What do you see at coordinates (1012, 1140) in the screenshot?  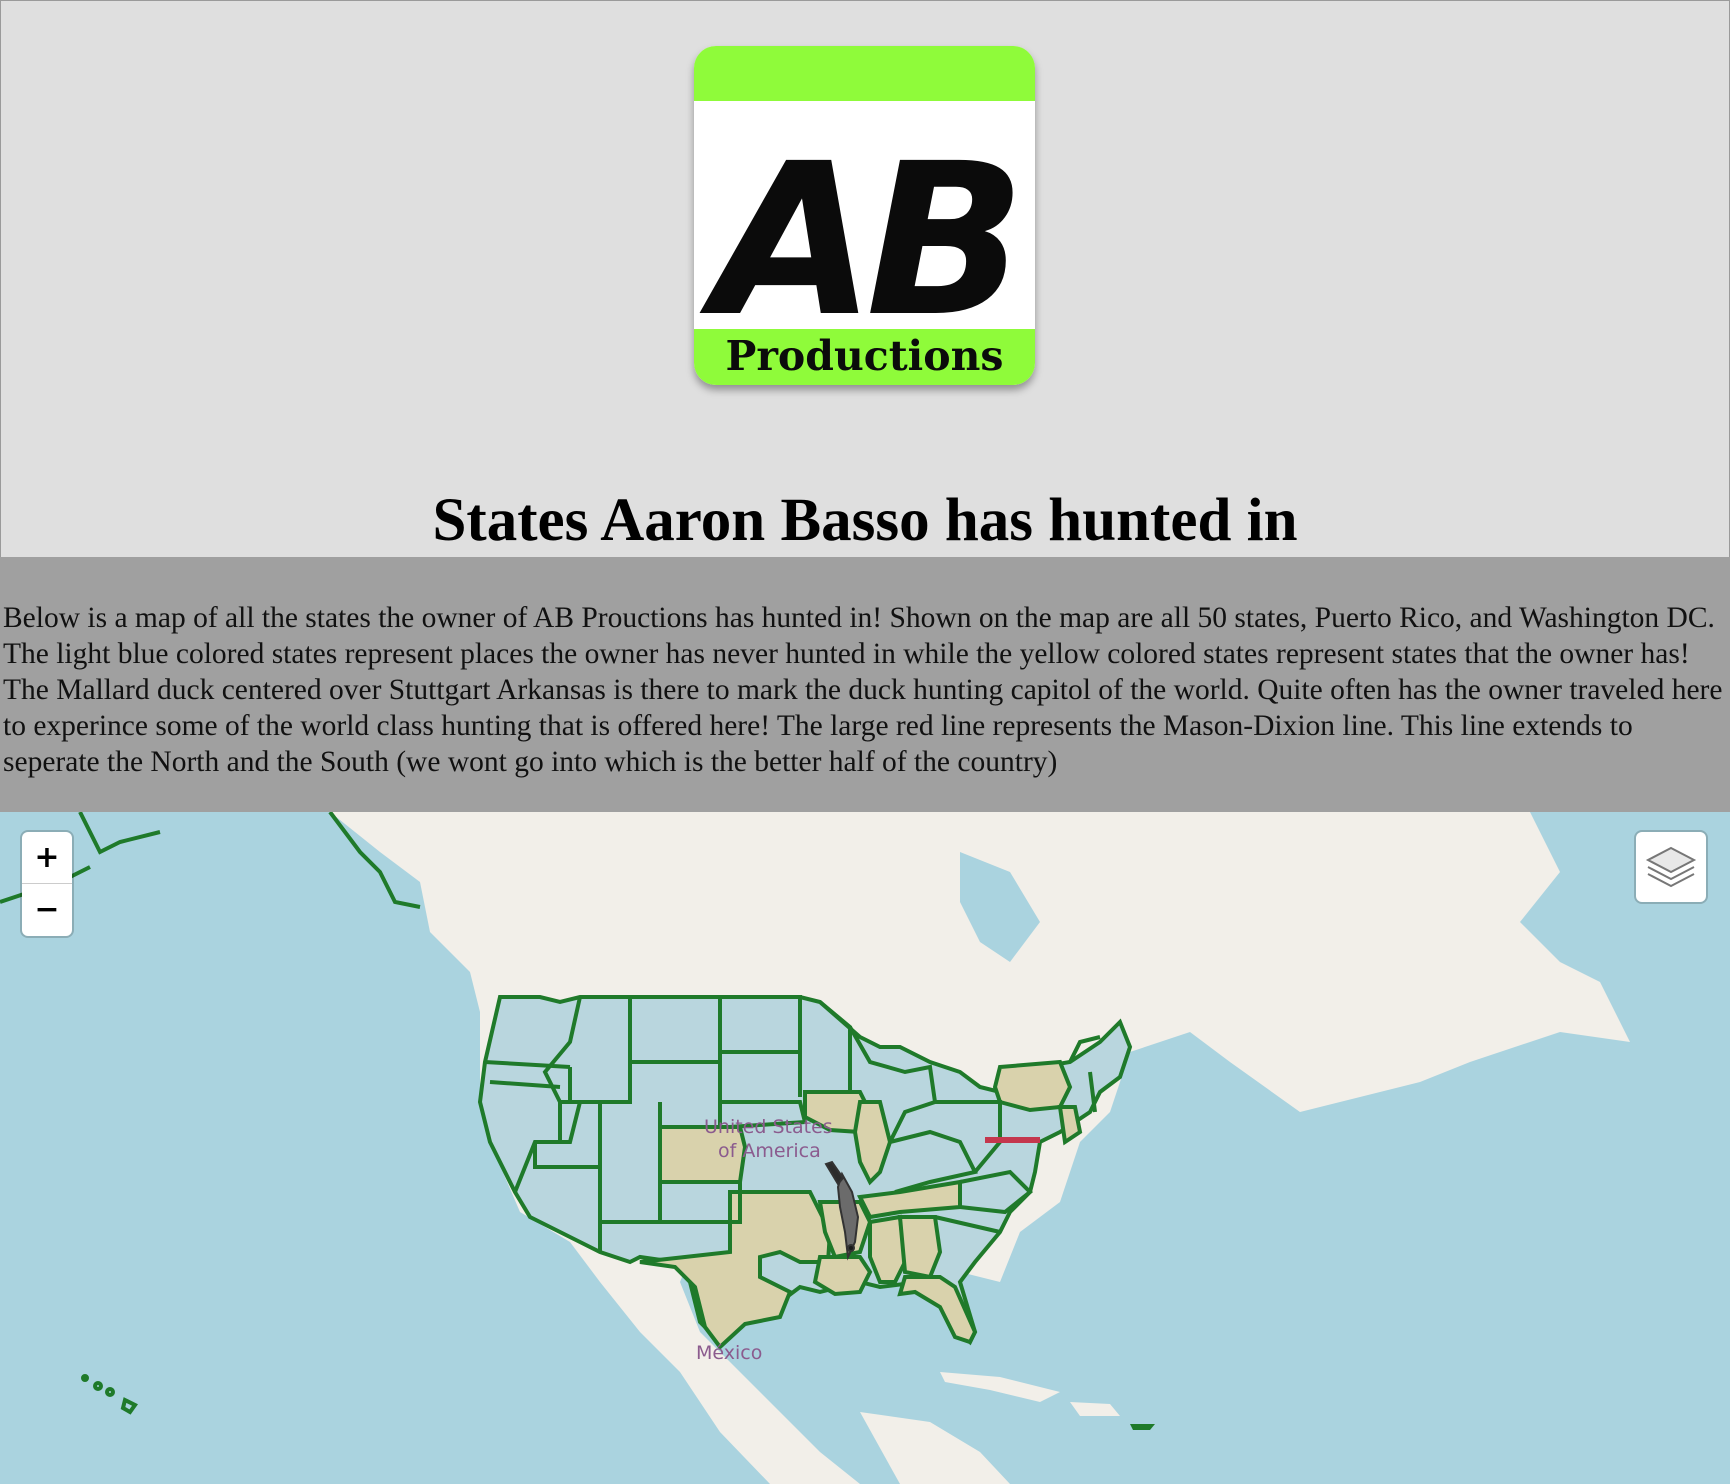 I see `mason-dixon-line` at bounding box center [1012, 1140].